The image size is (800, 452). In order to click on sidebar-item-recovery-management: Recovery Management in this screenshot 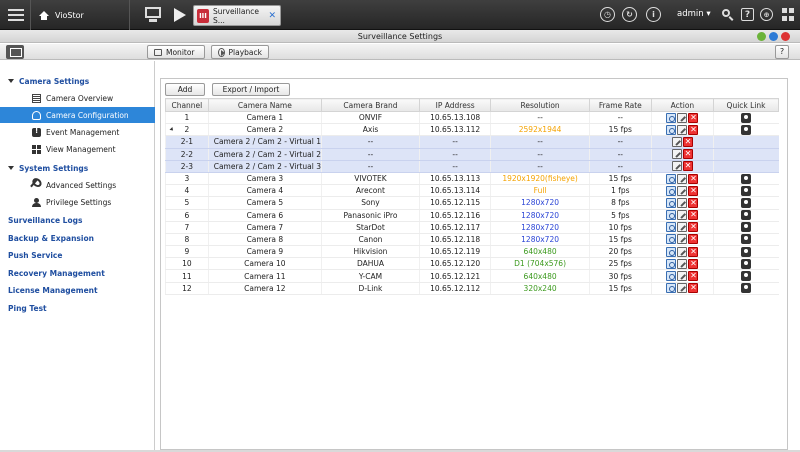, I will do `click(77, 273)`.